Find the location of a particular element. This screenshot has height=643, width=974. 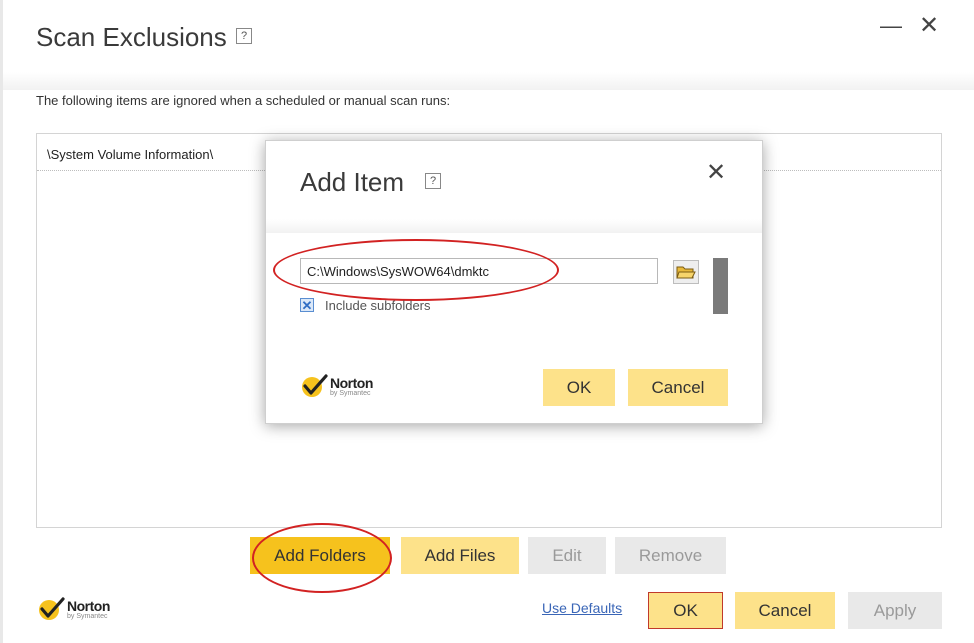

list-item: \System Volume Information\ is located at coordinates (130, 154).